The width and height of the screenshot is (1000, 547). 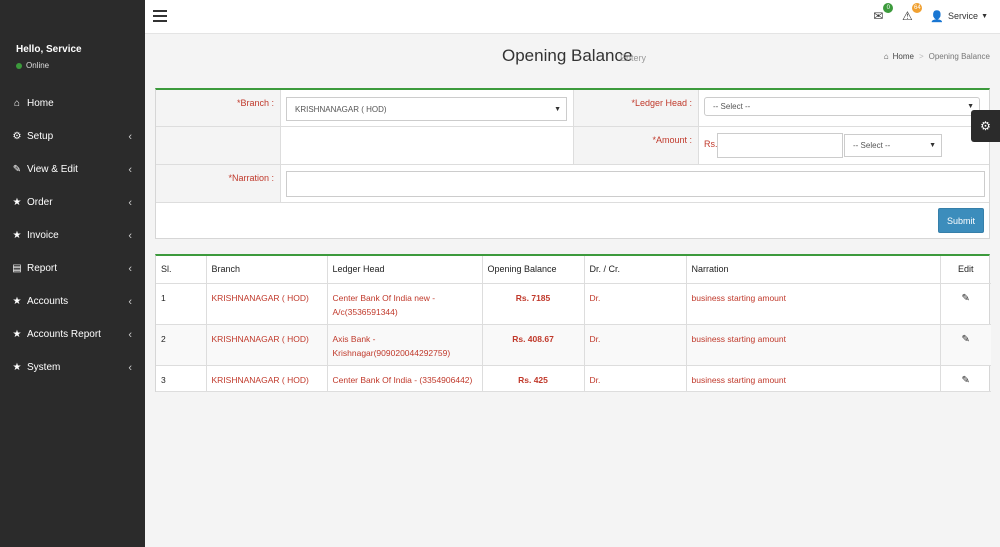 I want to click on user-icon: 👤, so click(x=937, y=16).